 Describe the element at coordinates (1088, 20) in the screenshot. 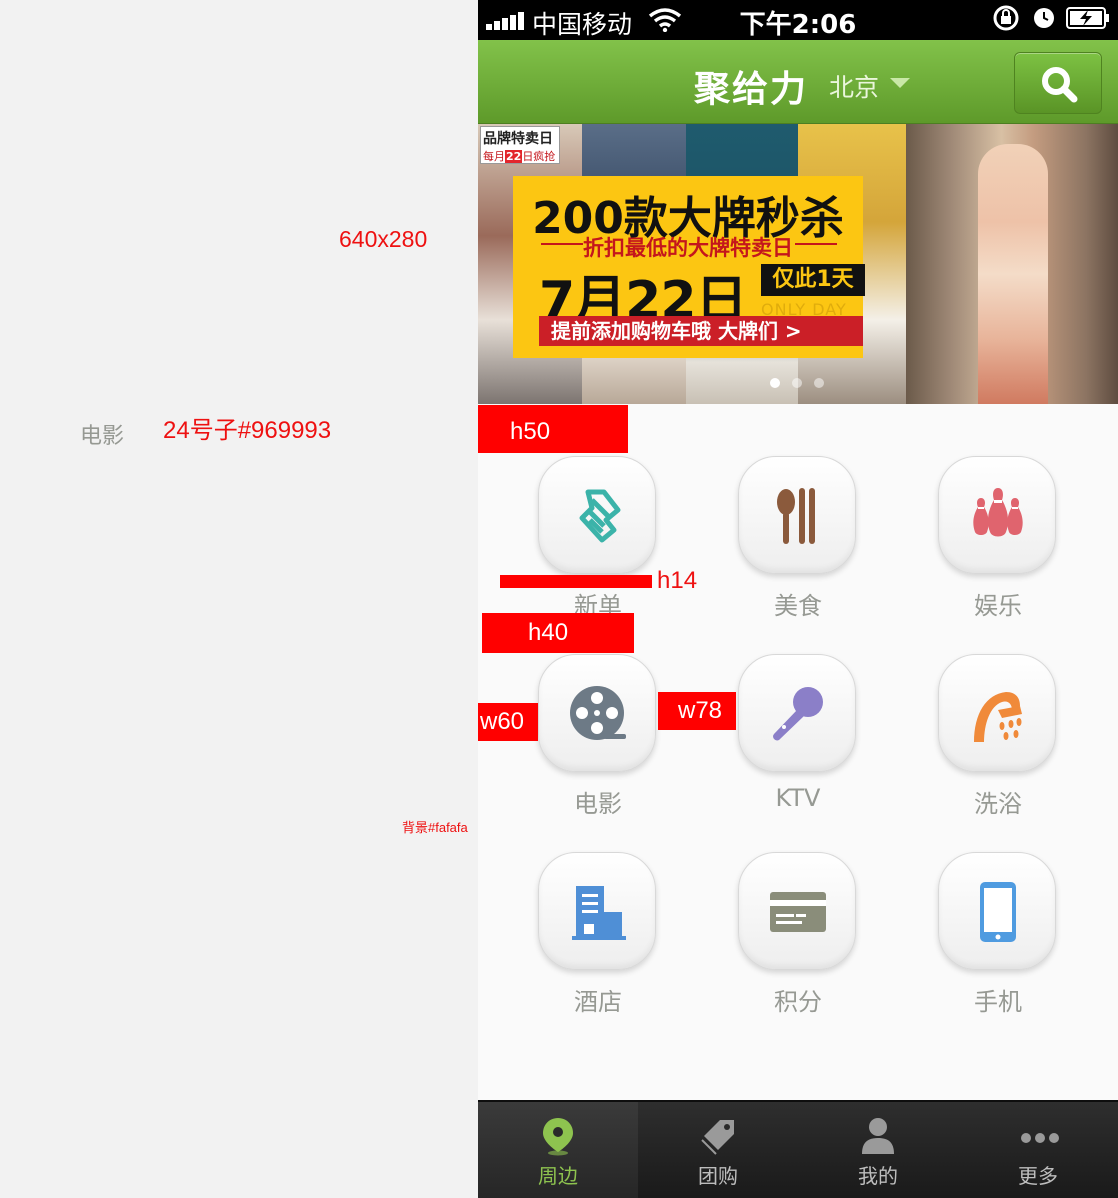

I see `battery-icon` at that location.